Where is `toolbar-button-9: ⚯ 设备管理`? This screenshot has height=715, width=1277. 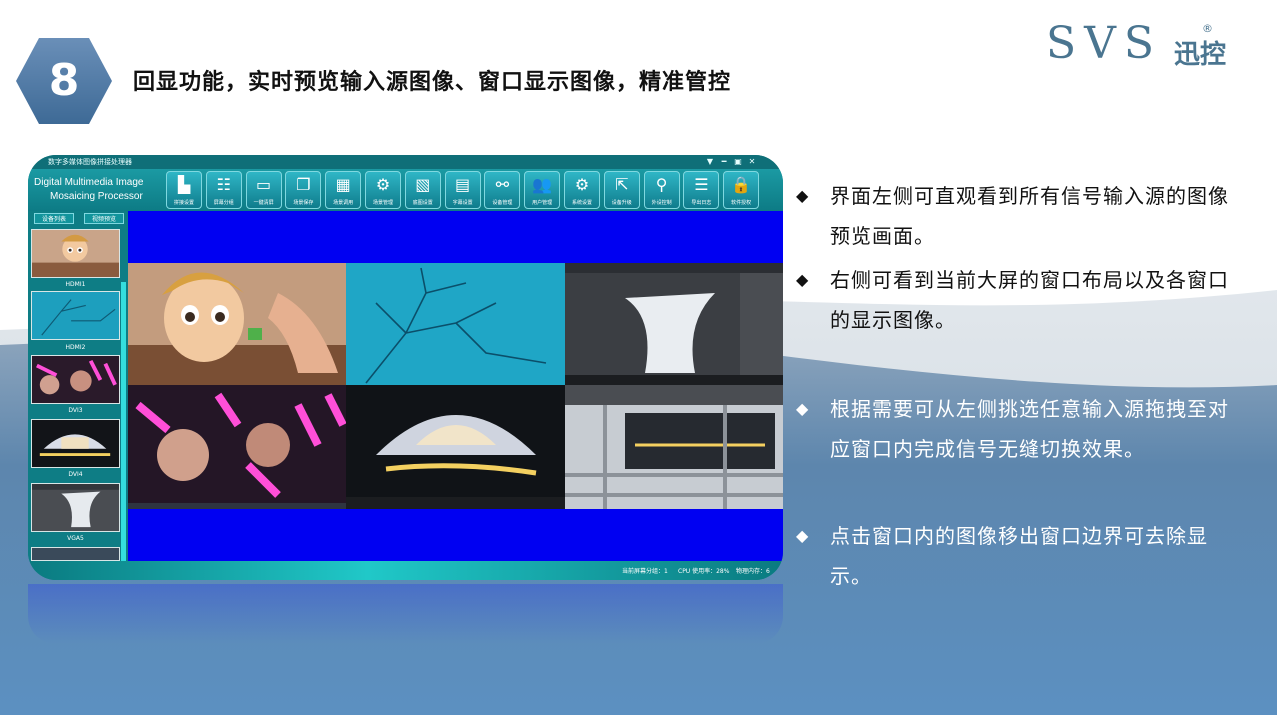
toolbar-button-9: ⚯ 设备管理 is located at coordinates (502, 190).